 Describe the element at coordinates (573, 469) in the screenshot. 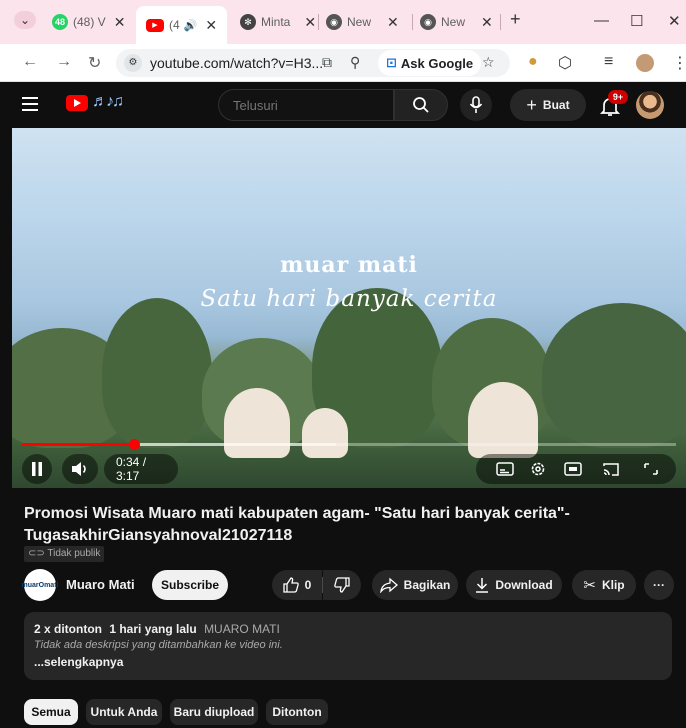

I see `miniplayer-icon` at that location.